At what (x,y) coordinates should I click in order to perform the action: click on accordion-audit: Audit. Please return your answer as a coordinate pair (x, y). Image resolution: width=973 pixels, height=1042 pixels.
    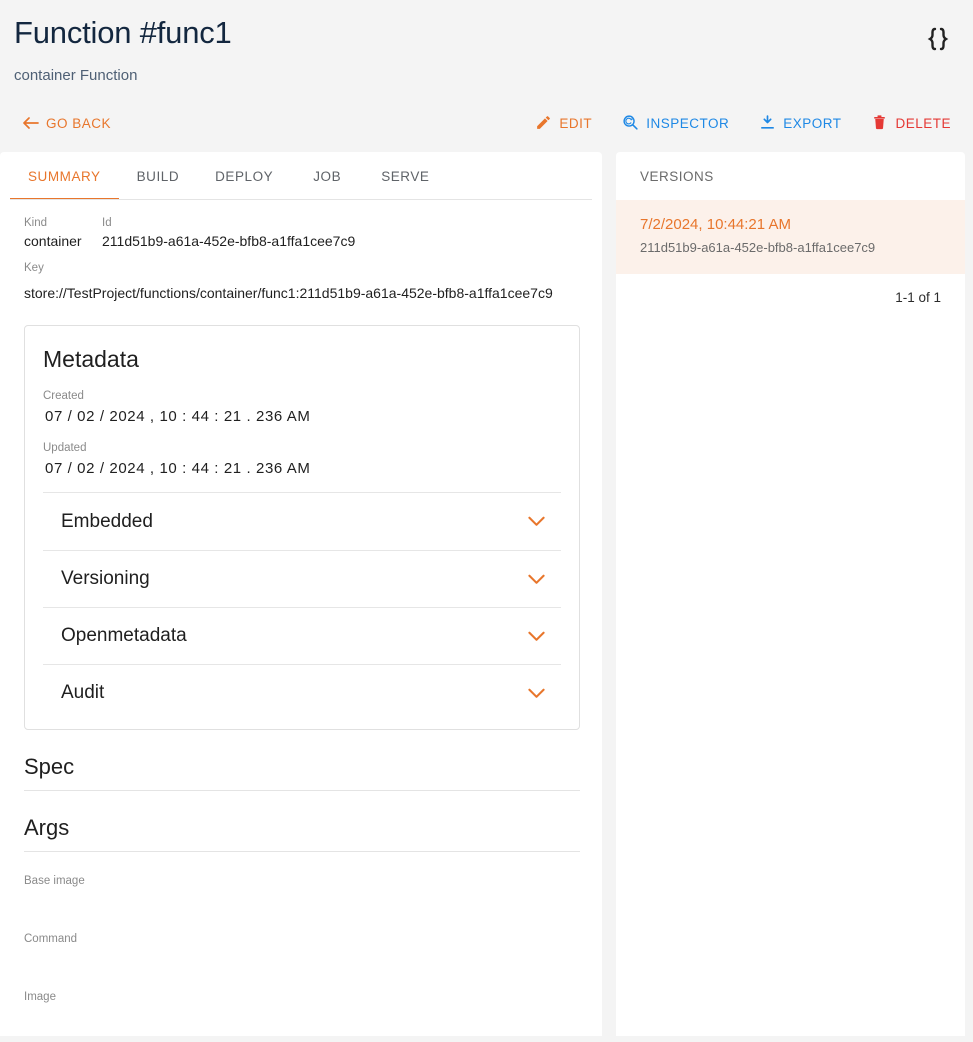
    Looking at the image, I should click on (302, 692).